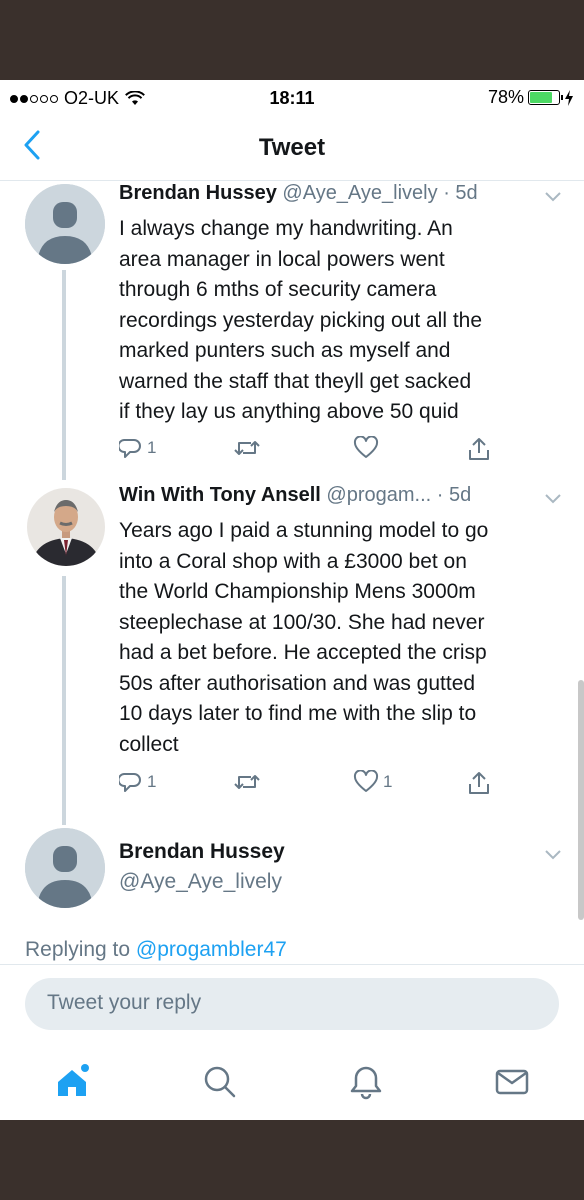  What do you see at coordinates (292, 880) in the screenshot?
I see `composer-user: Brendan Hussey @Aye_Aye_lively` at bounding box center [292, 880].